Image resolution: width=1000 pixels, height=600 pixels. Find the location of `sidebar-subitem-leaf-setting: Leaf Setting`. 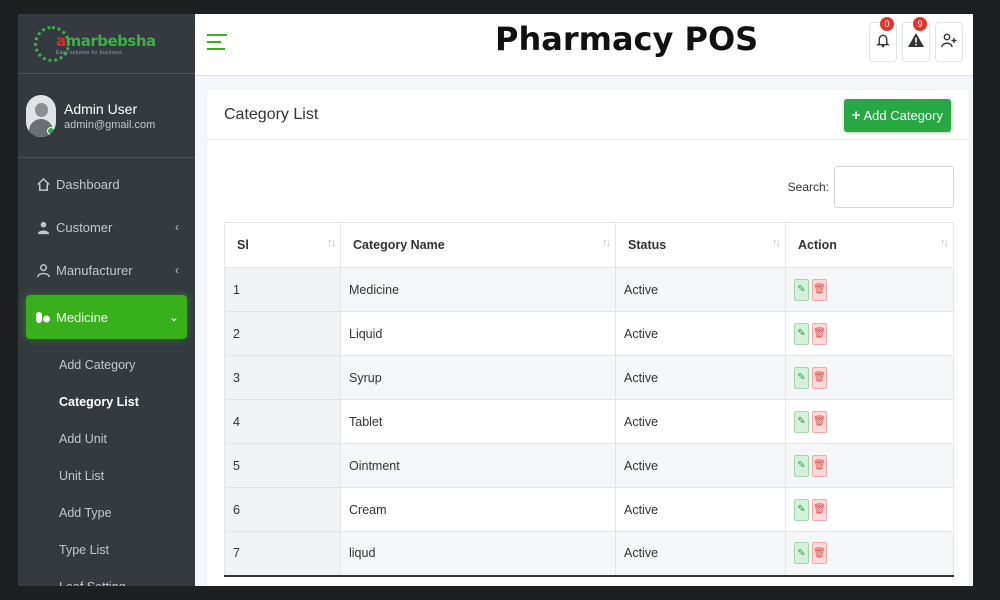

sidebar-subitem-leaf-setting: Leaf Setting is located at coordinates (106, 577).